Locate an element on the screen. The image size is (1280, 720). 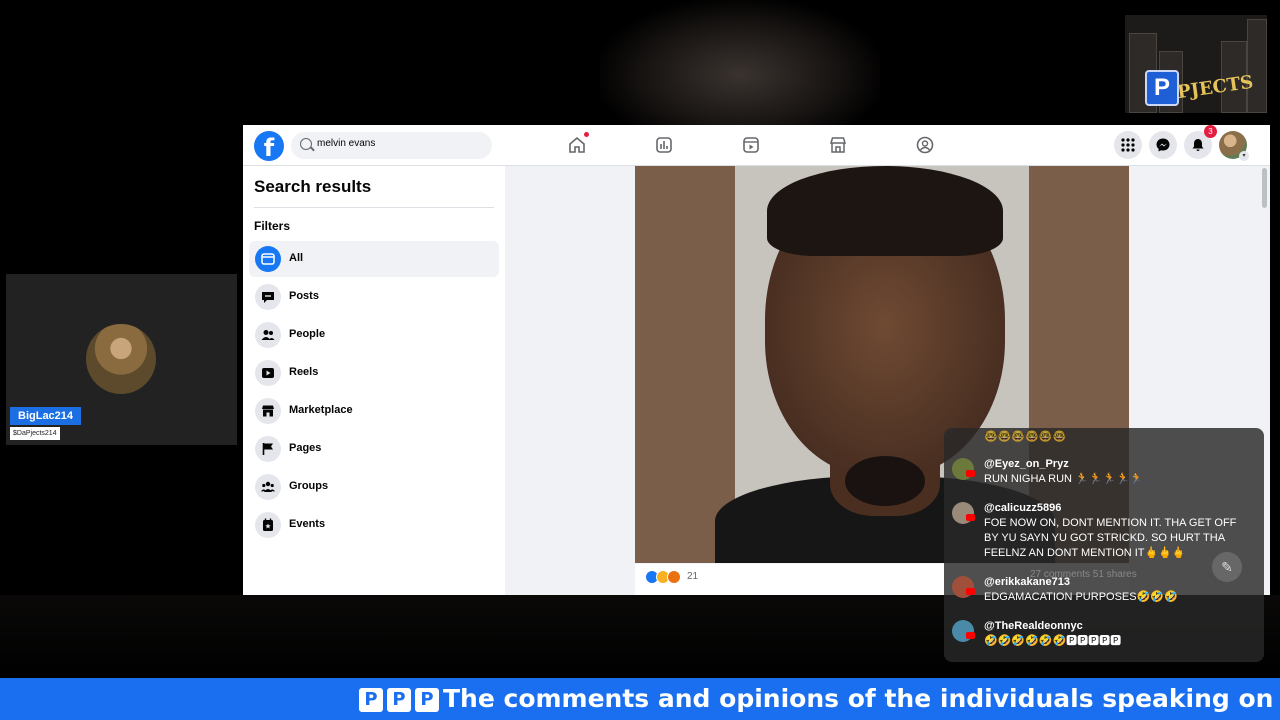
scrollbar-thumb is located at coordinates (1264, 188).